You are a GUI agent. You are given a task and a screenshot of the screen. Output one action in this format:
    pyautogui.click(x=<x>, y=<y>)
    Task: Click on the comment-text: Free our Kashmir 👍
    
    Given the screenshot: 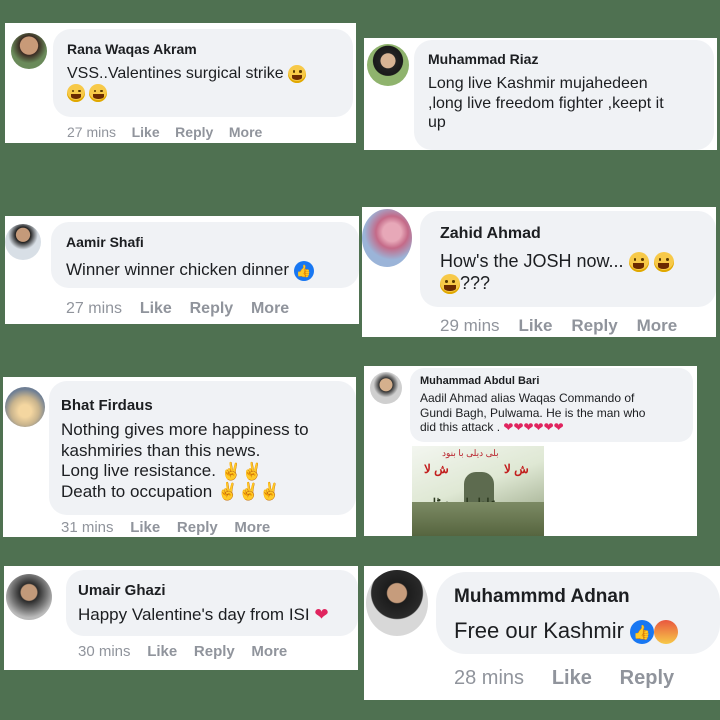 What is the action you would take?
    pyautogui.click(x=566, y=631)
    